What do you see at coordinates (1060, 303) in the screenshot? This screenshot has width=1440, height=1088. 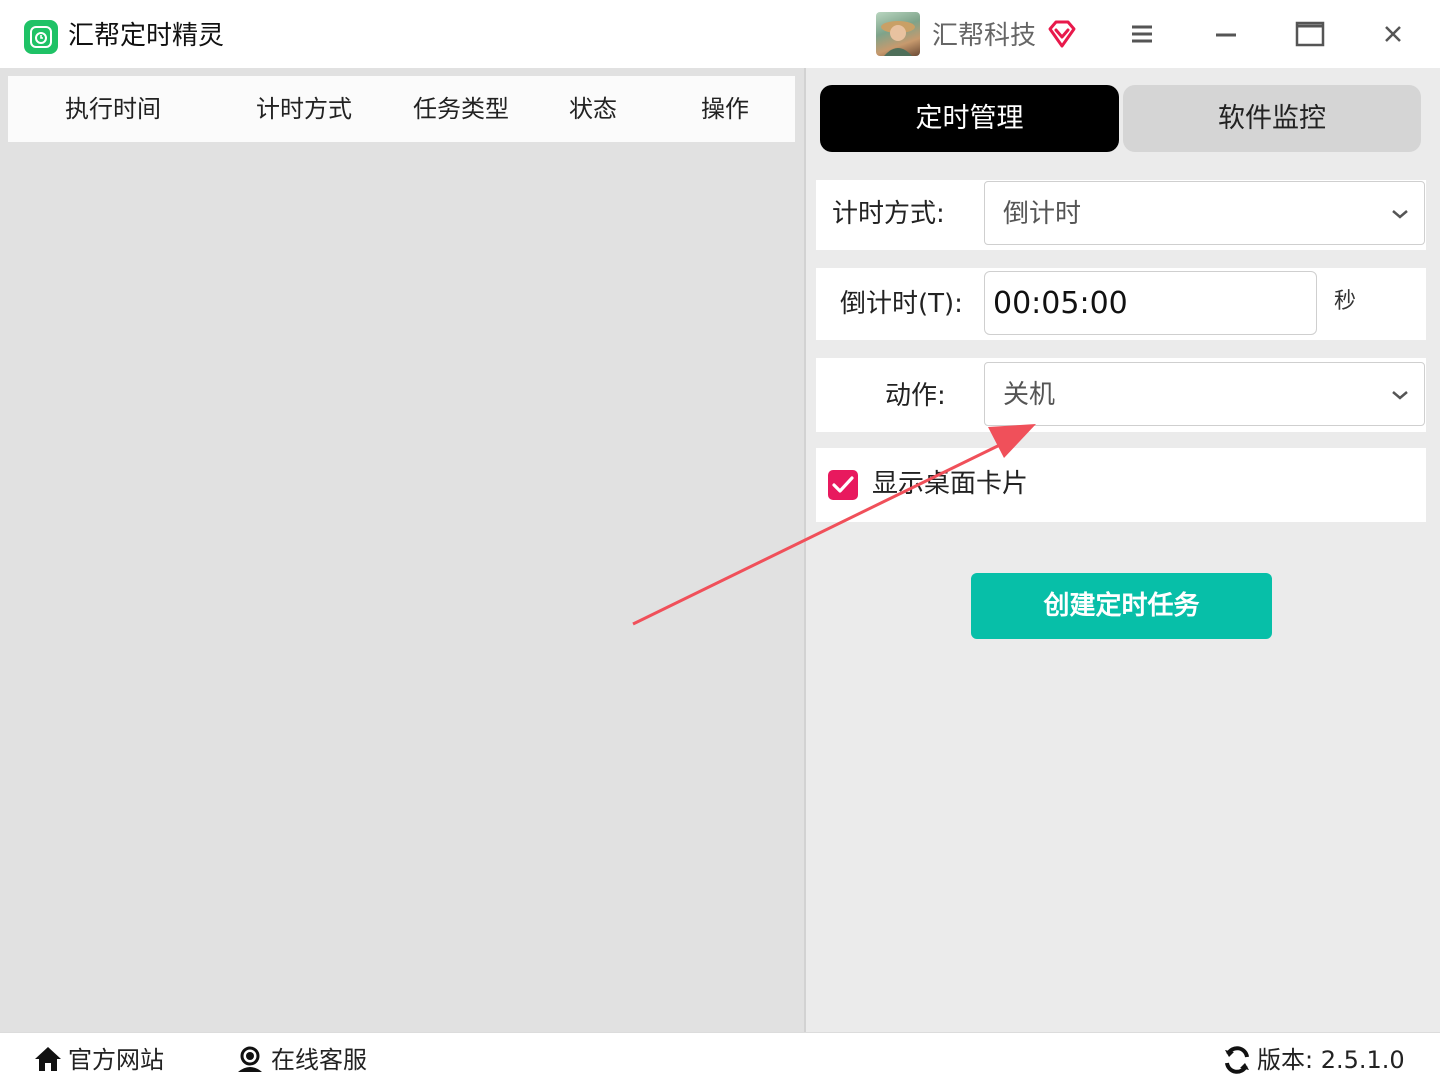 I see `countdown-time-value: 00:05:00` at bounding box center [1060, 303].